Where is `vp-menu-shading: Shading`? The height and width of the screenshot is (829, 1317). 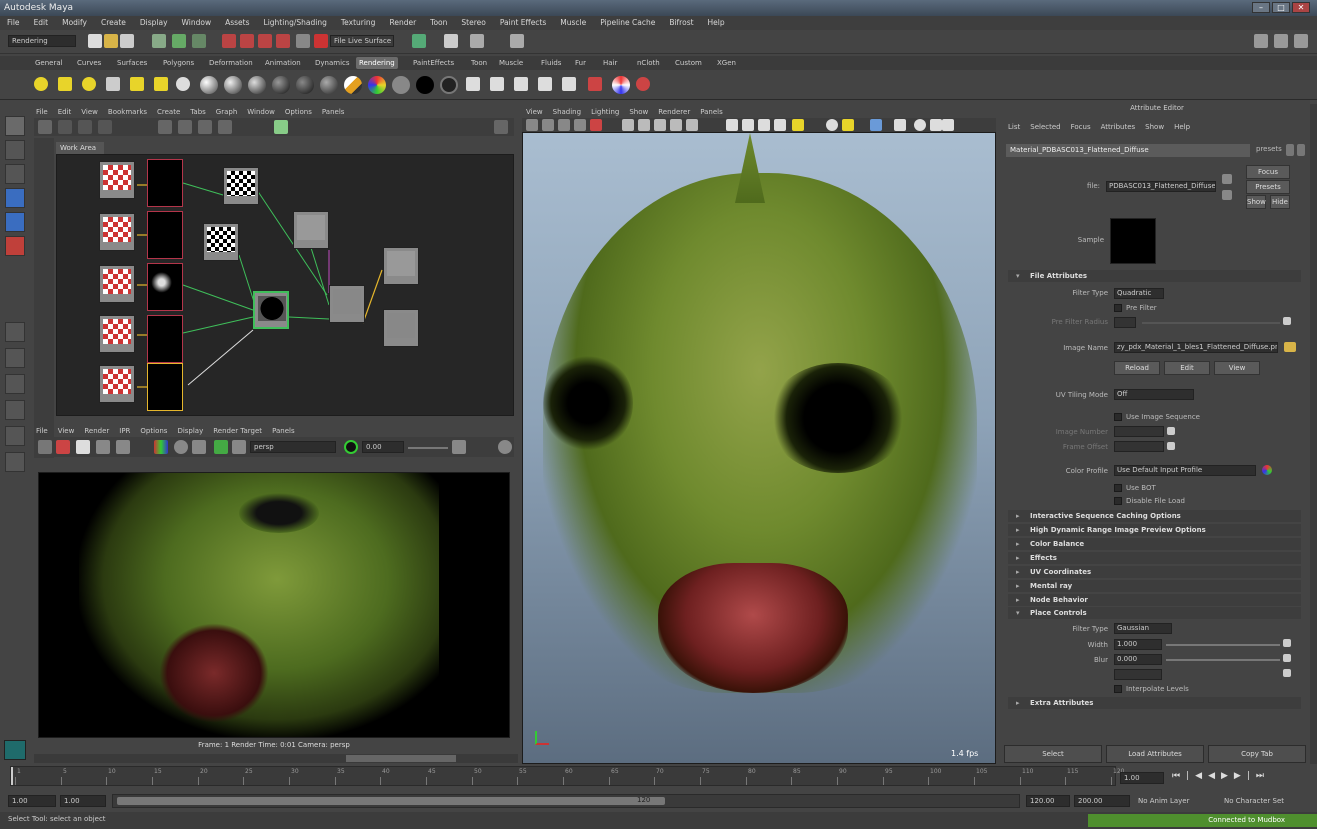 vp-menu-shading: Shading is located at coordinates (567, 112).